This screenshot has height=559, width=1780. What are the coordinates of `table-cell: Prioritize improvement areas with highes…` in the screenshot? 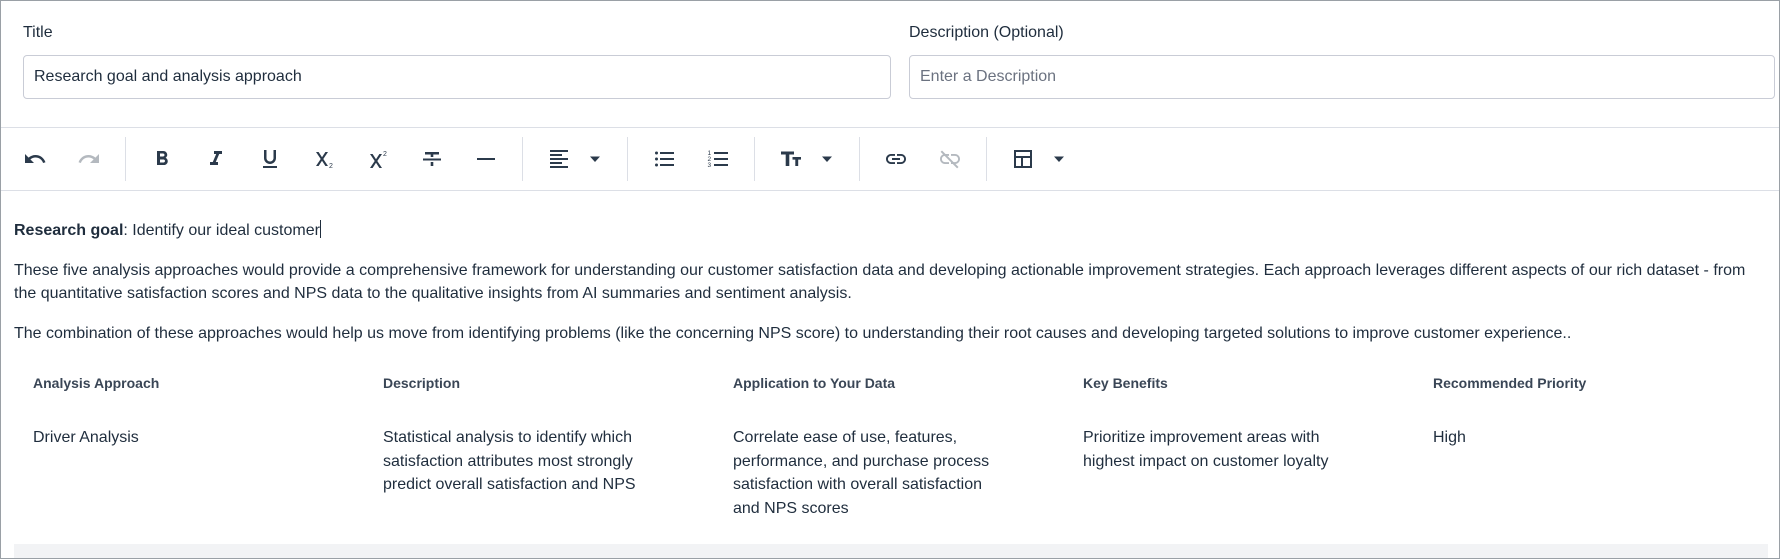 It's located at (1206, 449).